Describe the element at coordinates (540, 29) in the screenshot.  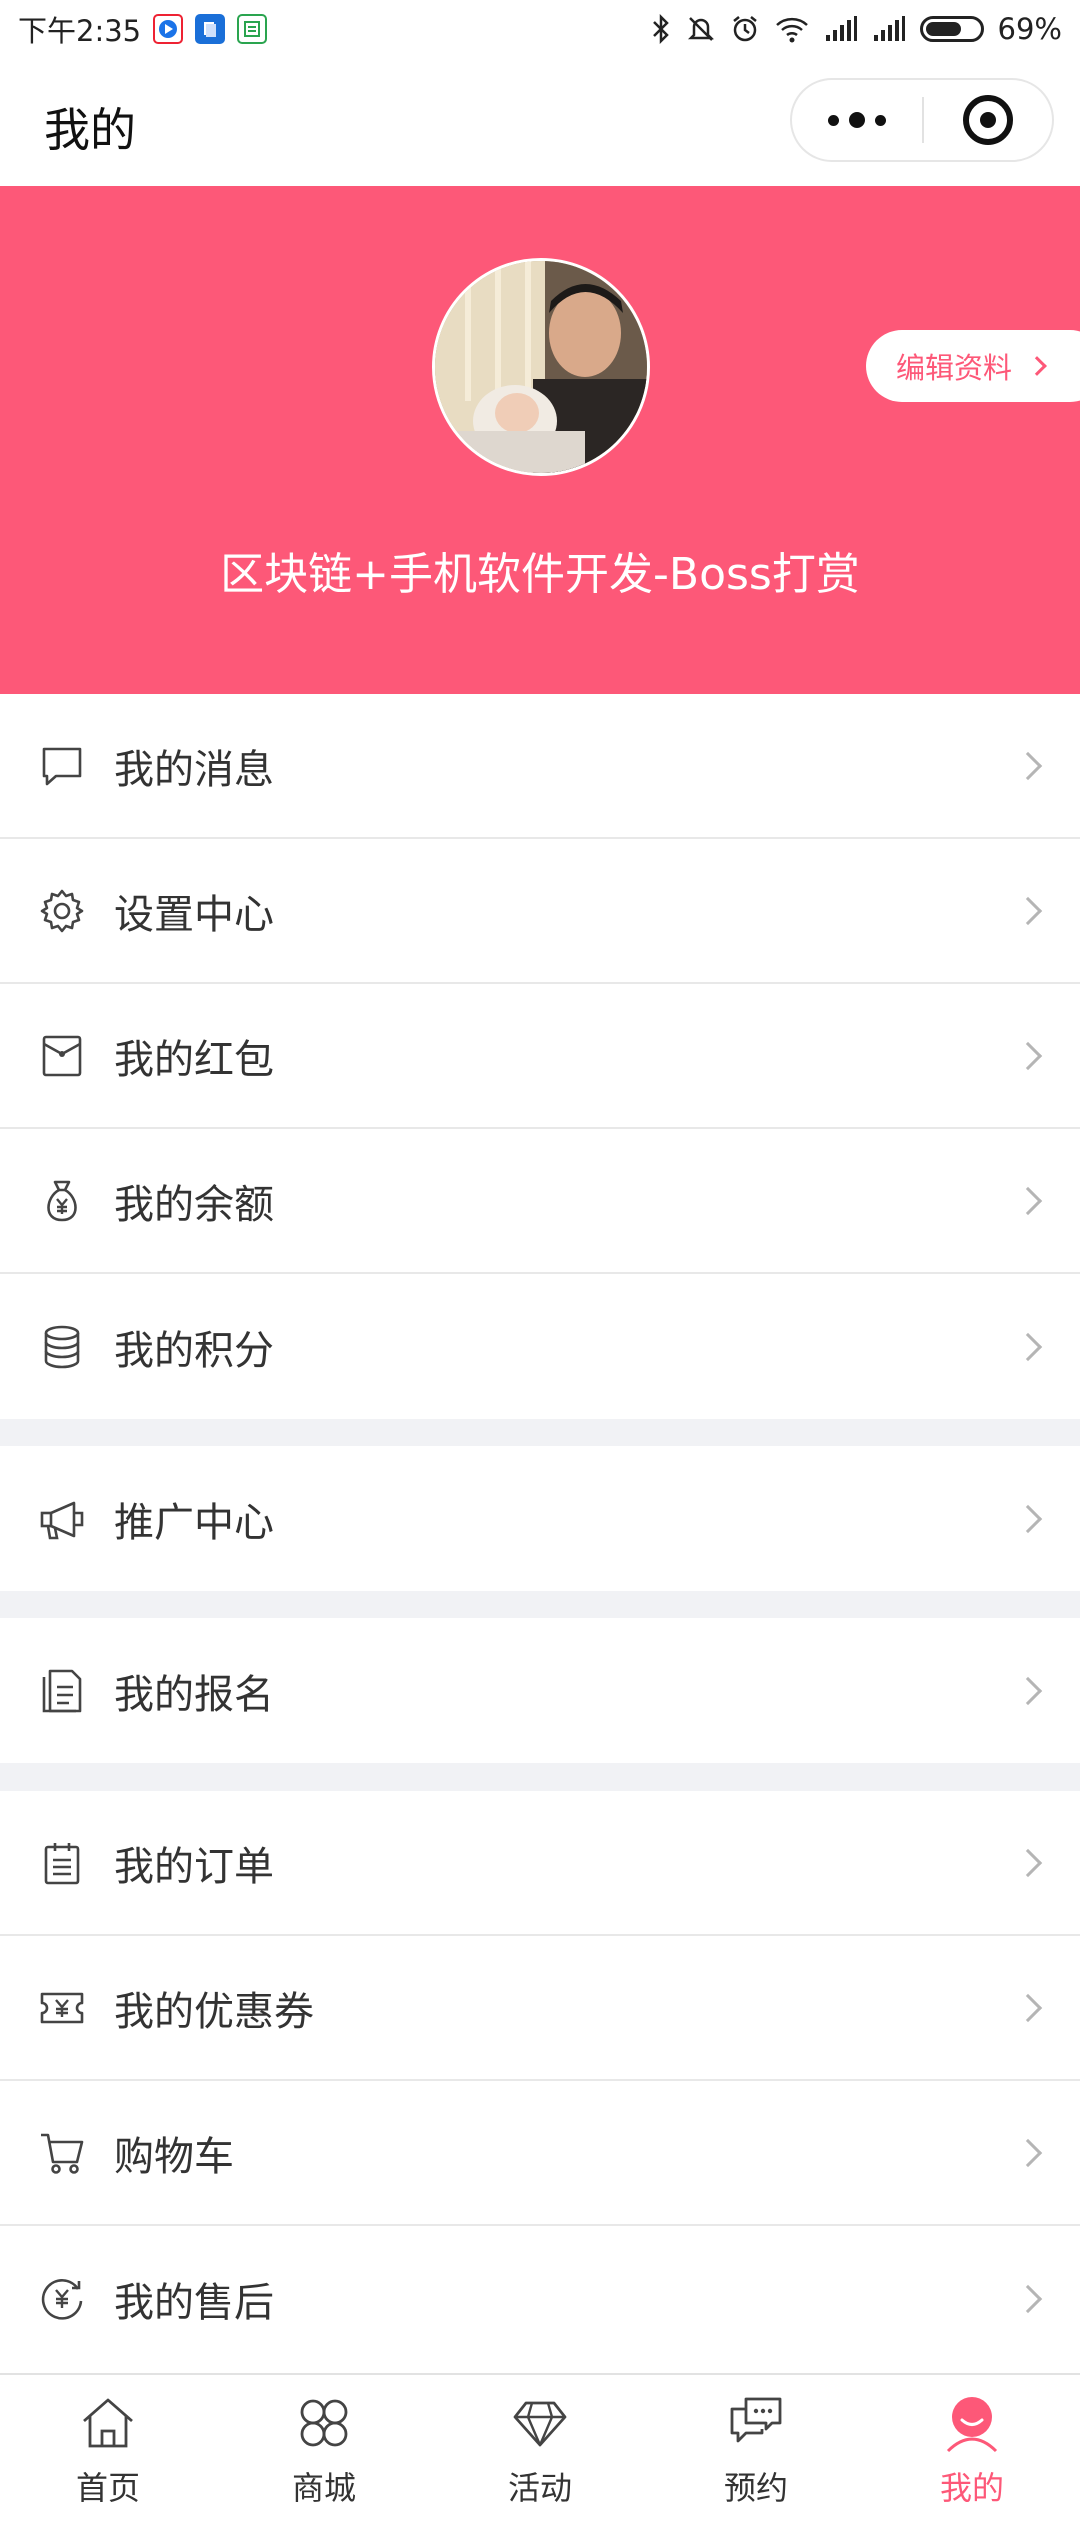
I see `status-bar: 下午2:35 69%` at that location.